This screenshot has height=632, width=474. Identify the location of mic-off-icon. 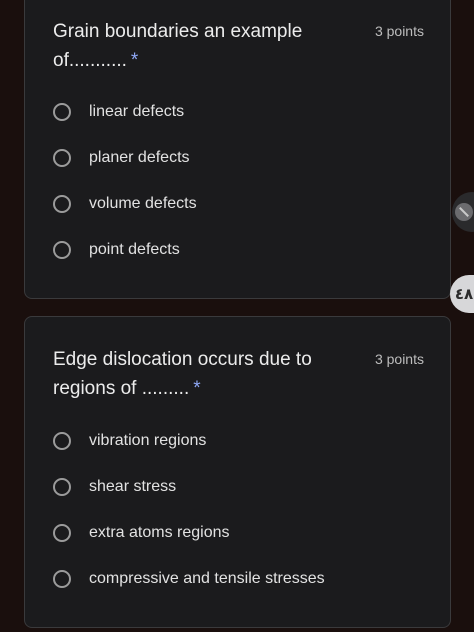
(464, 212).